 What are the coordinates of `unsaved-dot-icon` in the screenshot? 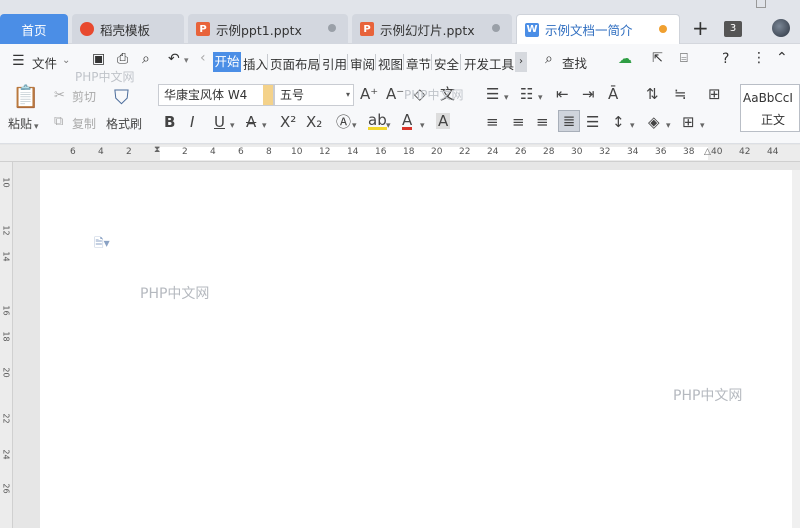 It's located at (663, 29).